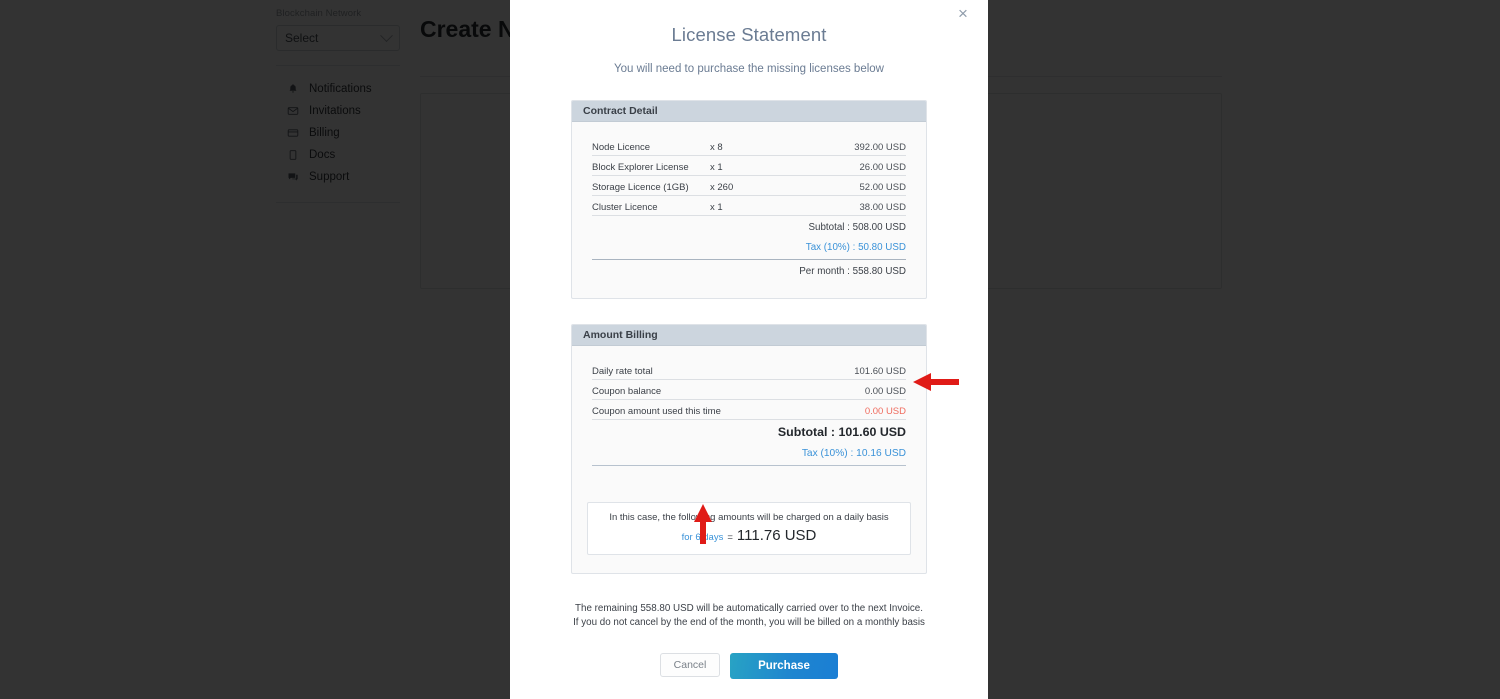 This screenshot has width=1500, height=699. I want to click on amount-billing-header: Amount Billing, so click(749, 335).